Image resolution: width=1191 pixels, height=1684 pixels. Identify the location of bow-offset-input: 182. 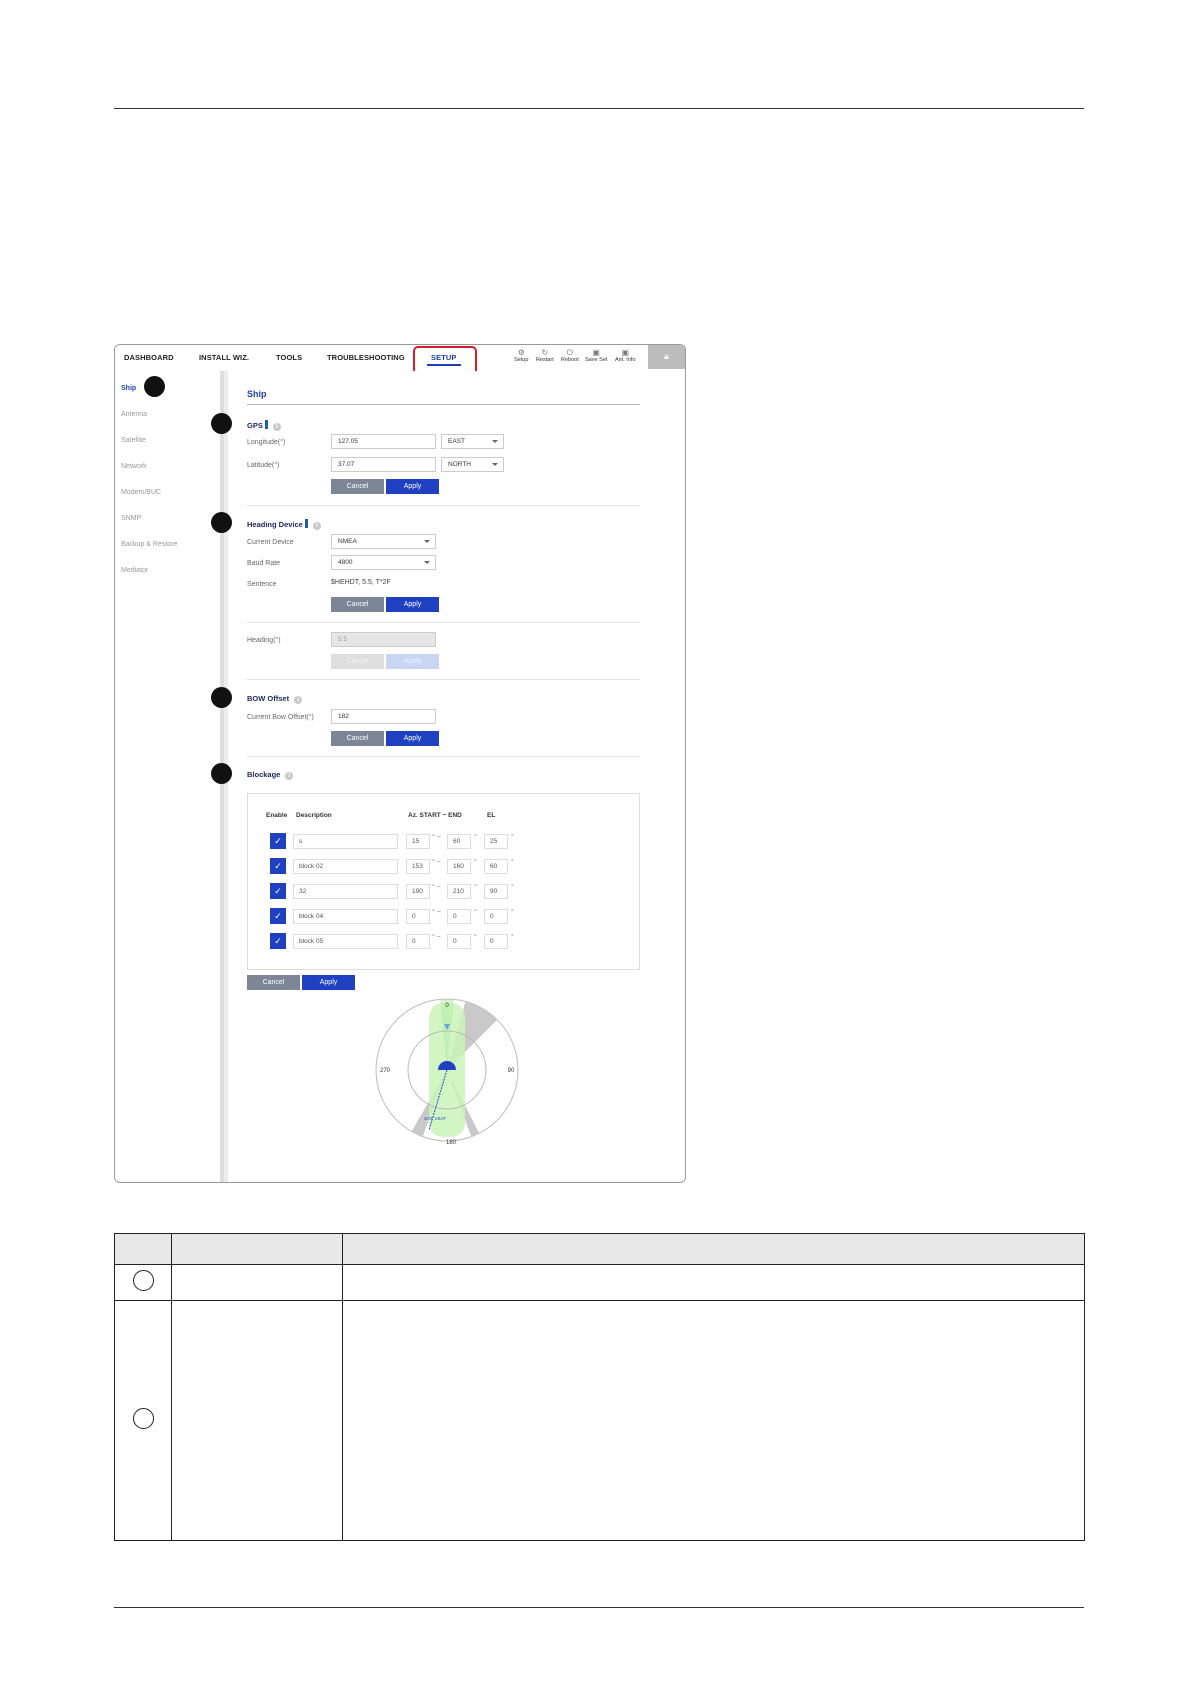
(383, 716).